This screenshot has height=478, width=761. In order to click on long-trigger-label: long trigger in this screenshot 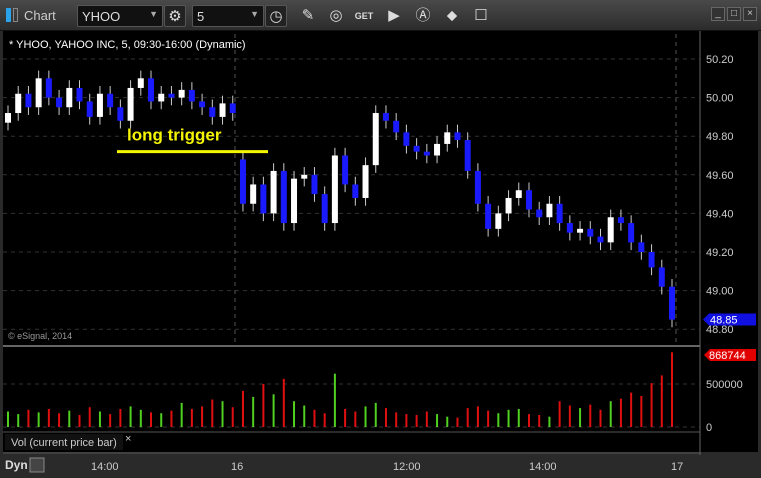, I will do `click(174, 135)`.